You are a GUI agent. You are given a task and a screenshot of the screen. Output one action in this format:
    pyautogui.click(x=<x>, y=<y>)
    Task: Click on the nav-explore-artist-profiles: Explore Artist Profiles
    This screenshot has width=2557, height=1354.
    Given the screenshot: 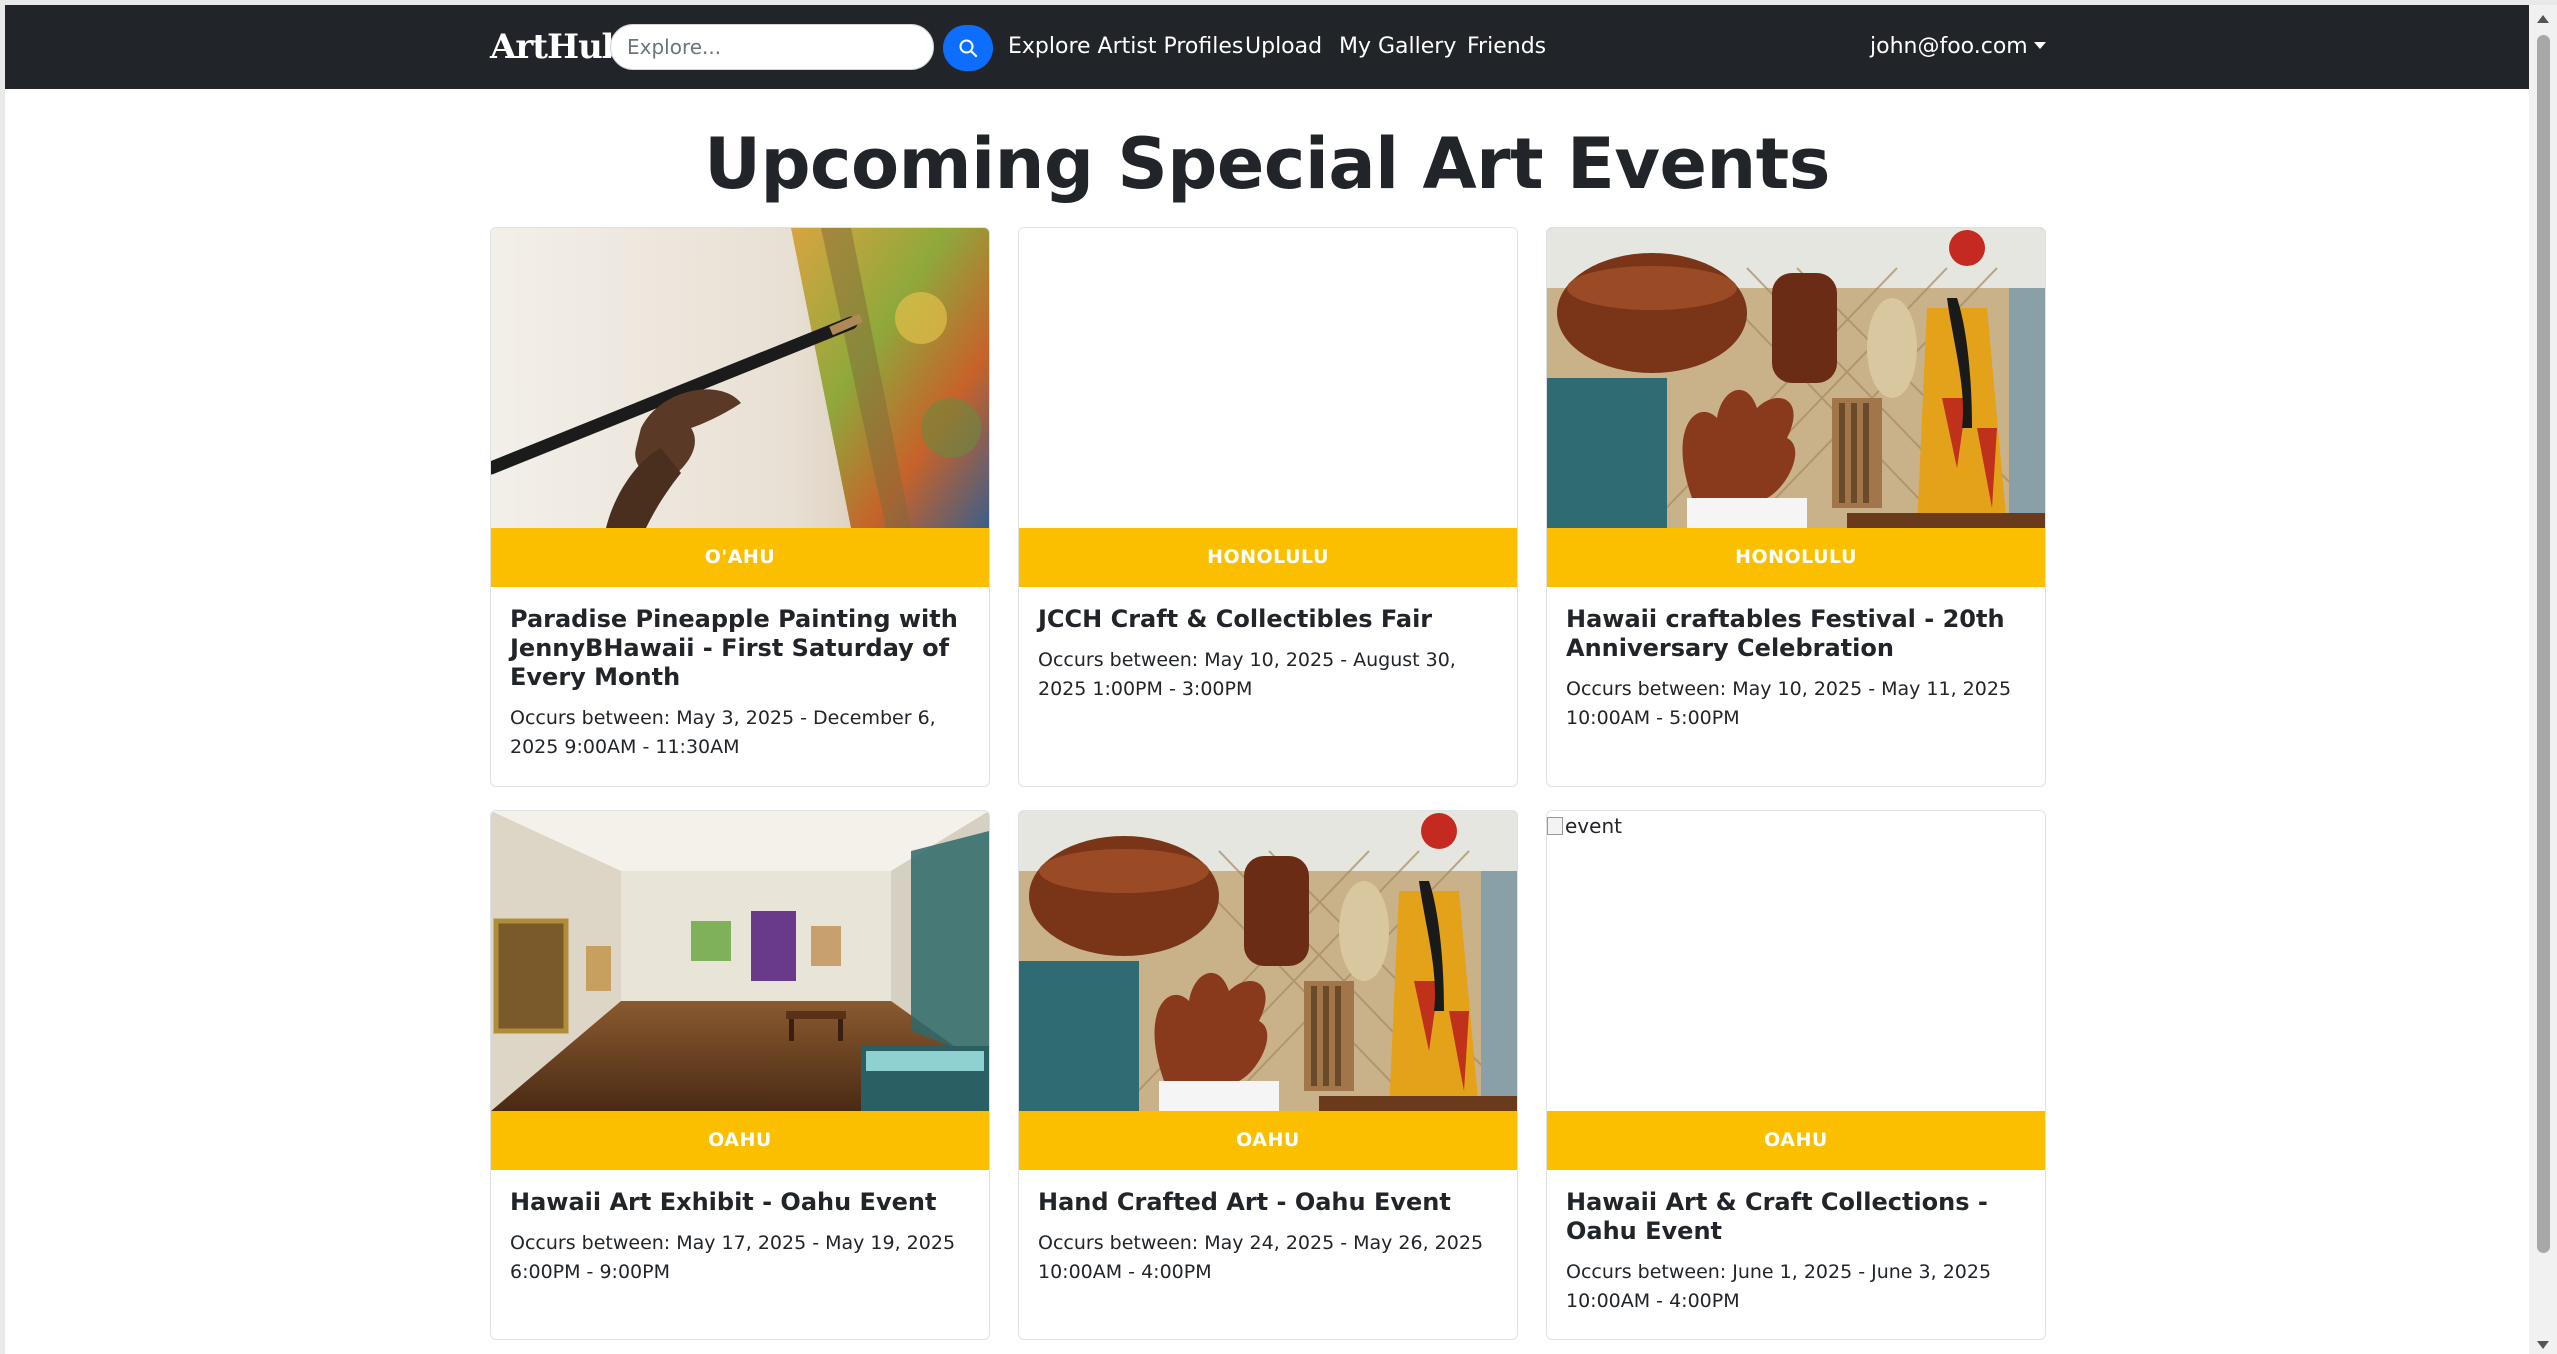 What is the action you would take?
    pyautogui.click(x=1125, y=47)
    